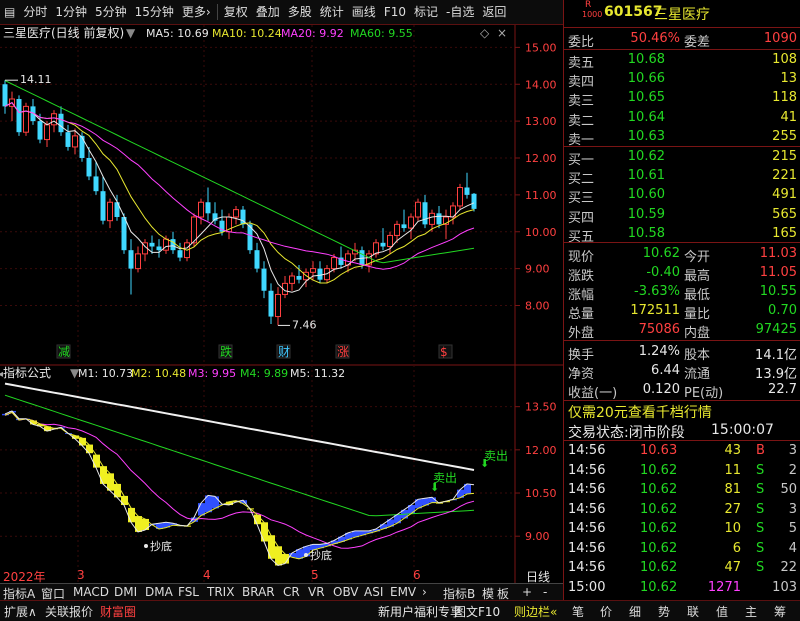 The width and height of the screenshot is (800, 621). What do you see at coordinates (581, 199) in the screenshot?
I see `bid-label: 买三` at bounding box center [581, 199].